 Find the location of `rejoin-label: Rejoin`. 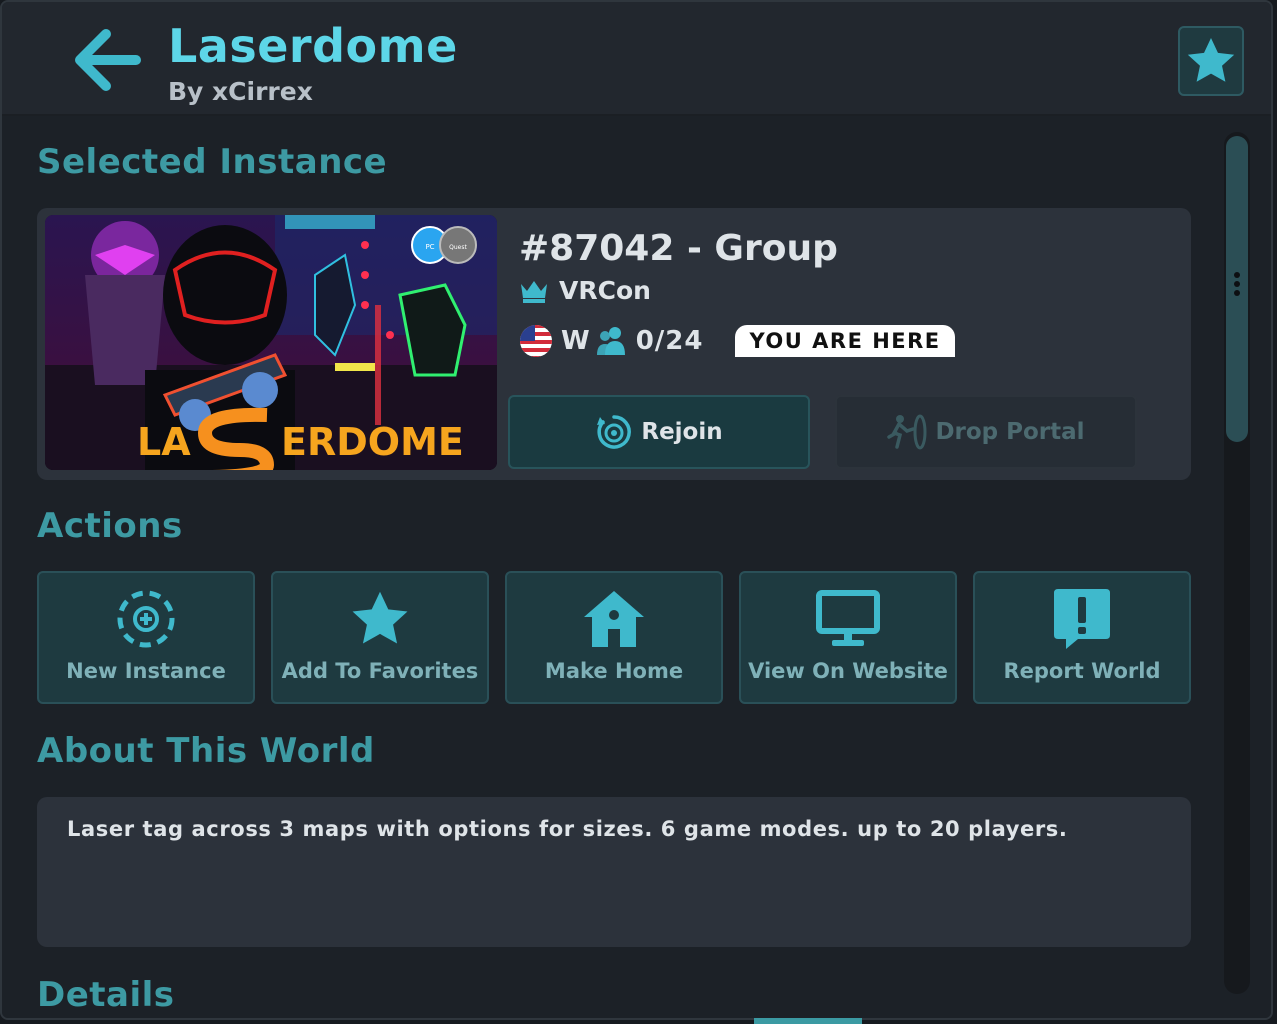

rejoin-label: Rejoin is located at coordinates (682, 432).